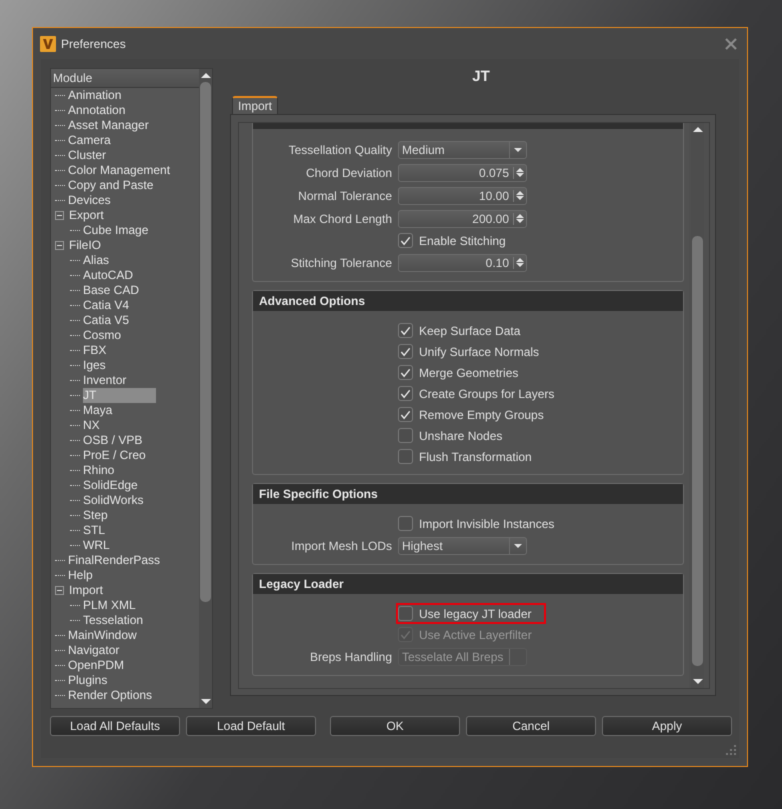  I want to click on tree-item: Camera, so click(119, 140).